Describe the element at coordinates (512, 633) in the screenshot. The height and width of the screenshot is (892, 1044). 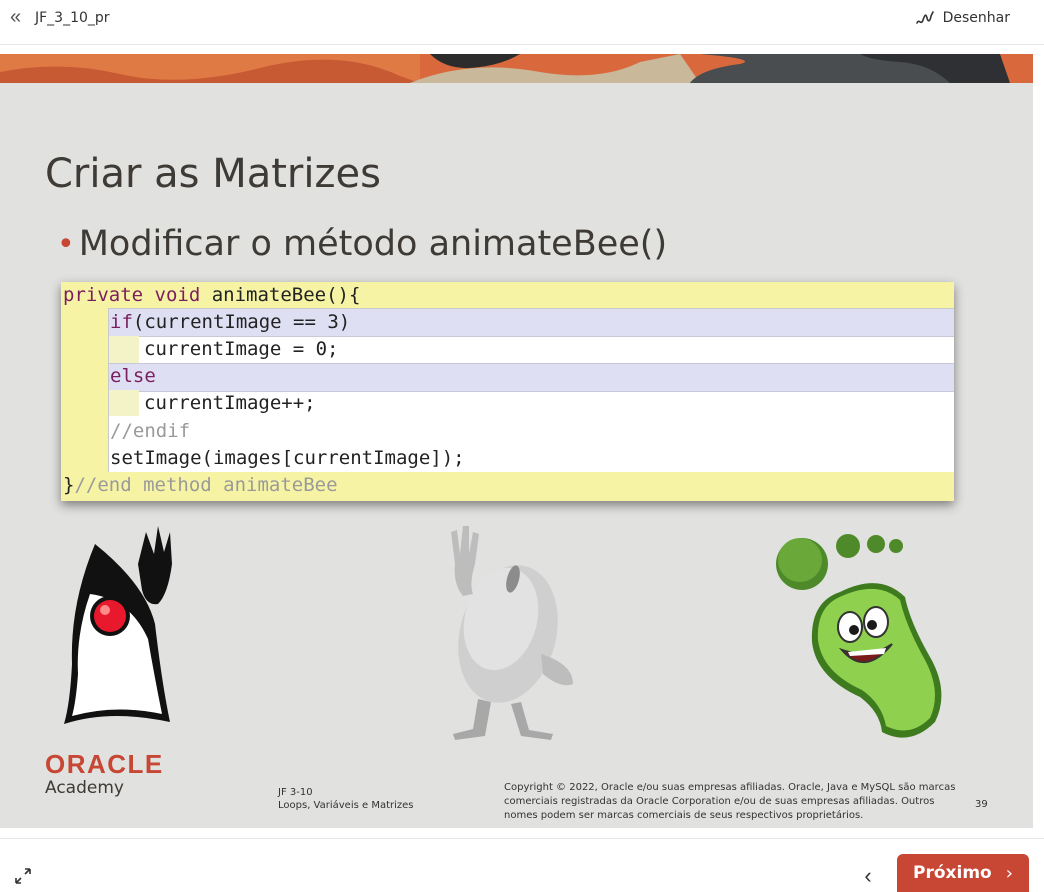
I see `mouse-mascot-image` at that location.